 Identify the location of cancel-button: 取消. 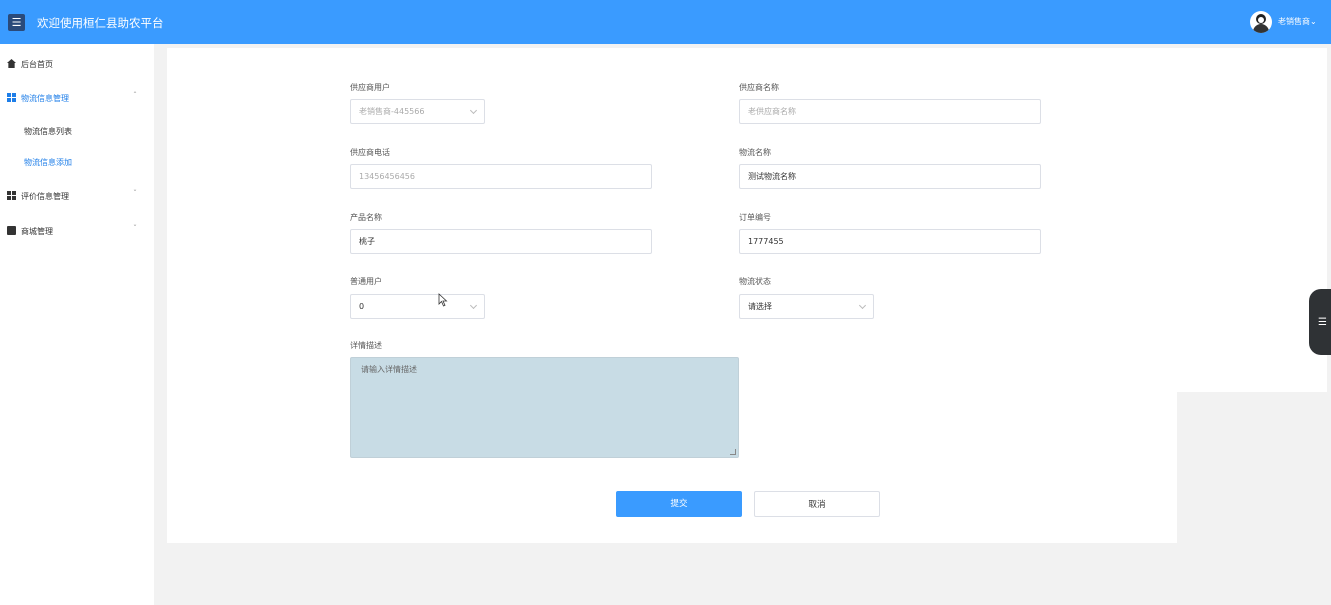
(817, 504).